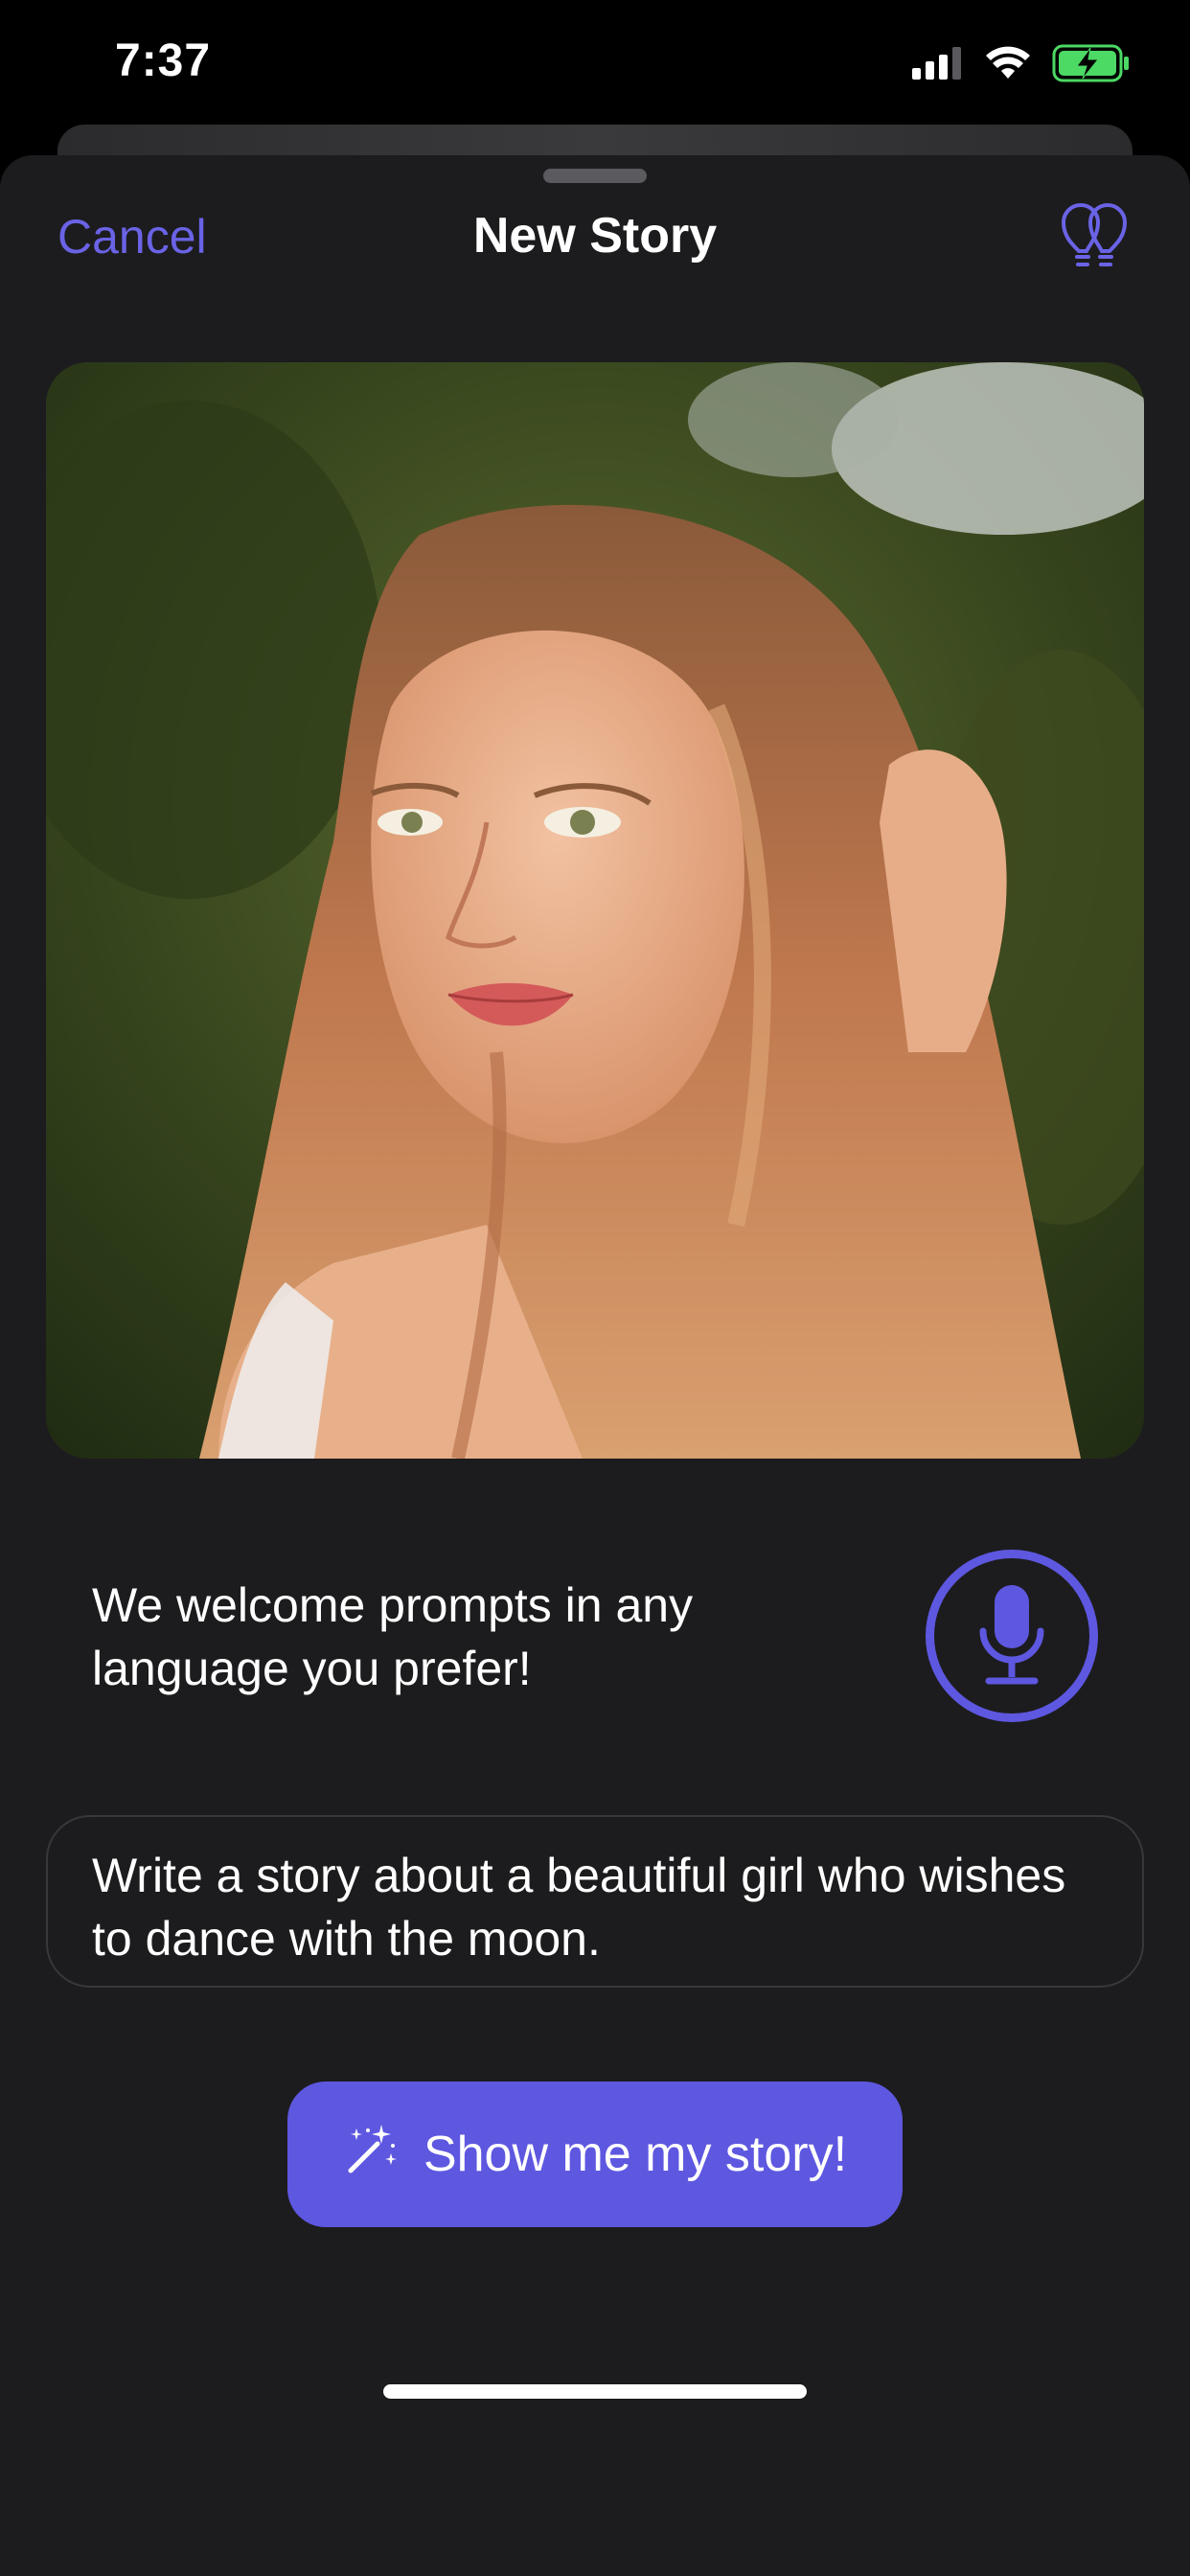 This screenshot has width=1190, height=2576. I want to click on status-icons, so click(1021, 65).